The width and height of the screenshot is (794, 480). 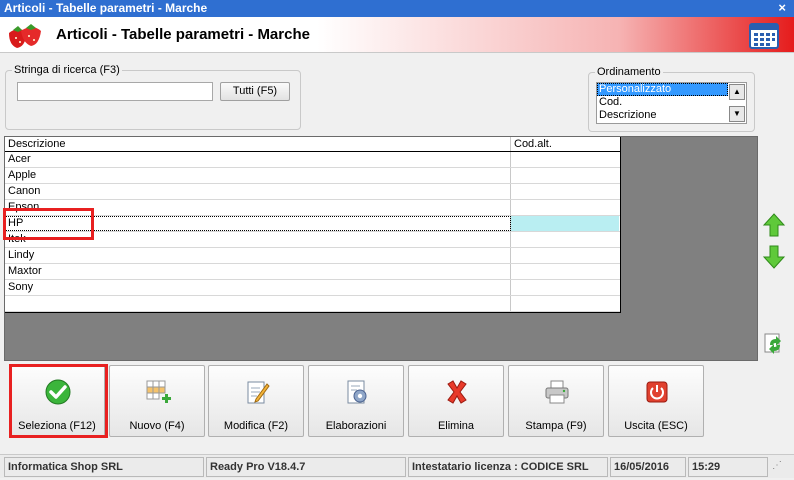 What do you see at coordinates (737, 92) in the screenshot?
I see `scroll-up-icon: ▲` at bounding box center [737, 92].